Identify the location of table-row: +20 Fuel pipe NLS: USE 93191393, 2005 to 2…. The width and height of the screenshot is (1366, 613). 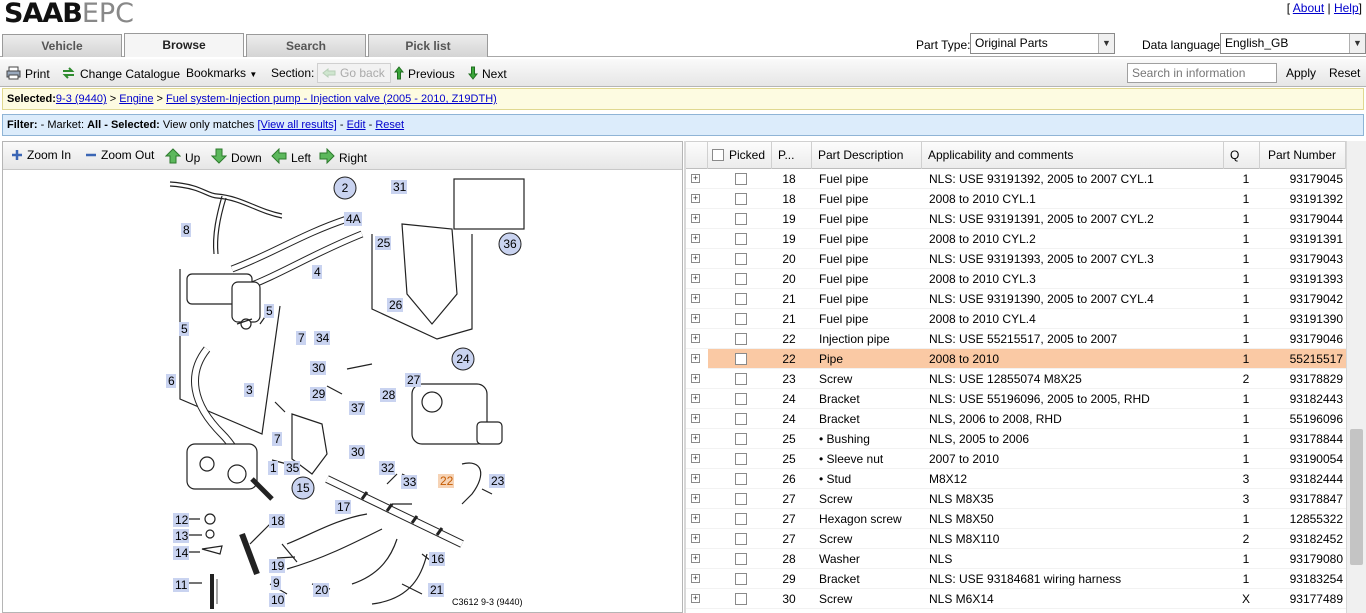
(1016, 259).